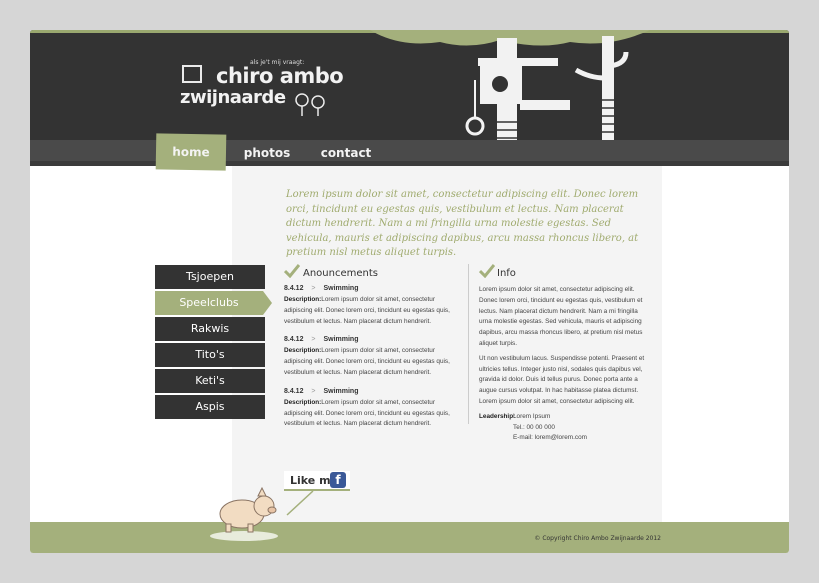  What do you see at coordinates (532, 416) in the screenshot?
I see `leadership-name: Lorem Ipsum` at bounding box center [532, 416].